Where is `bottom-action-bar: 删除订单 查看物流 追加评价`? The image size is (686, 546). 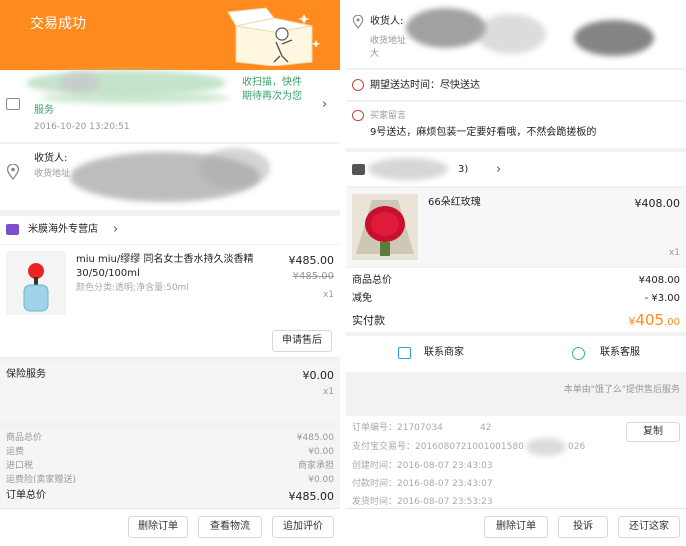
bottom-action-bar: 删除订单 查看物流 追加评价 is located at coordinates (170, 527).